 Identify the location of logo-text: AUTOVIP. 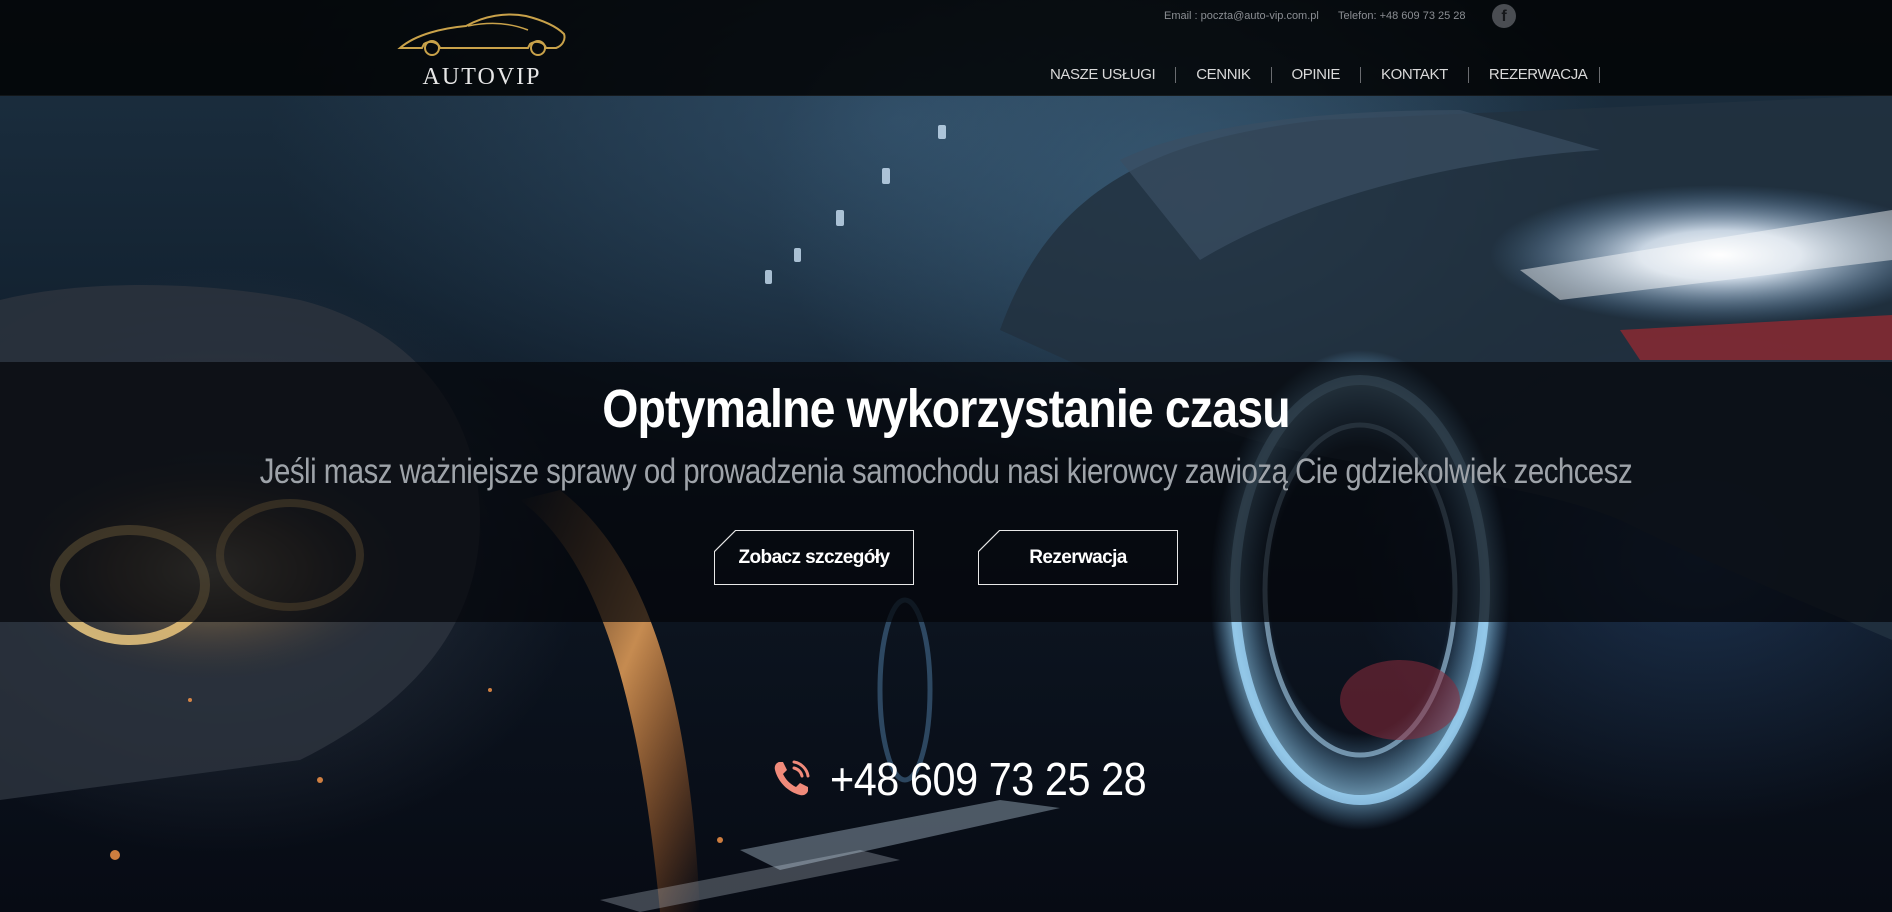
(482, 77).